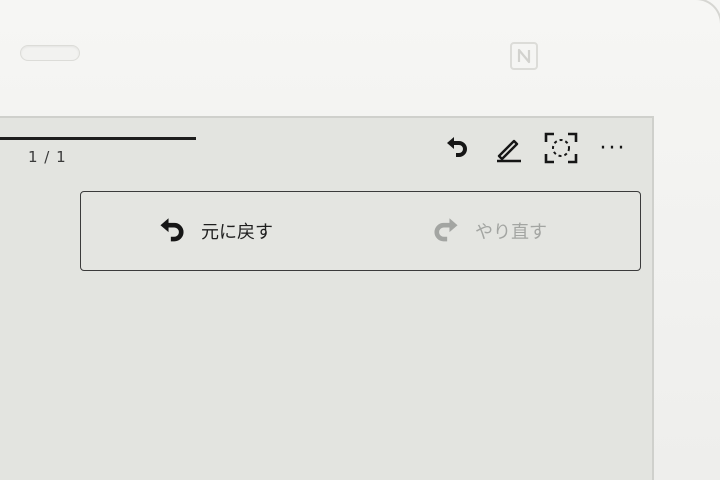 Image resolution: width=720 pixels, height=480 pixels. What do you see at coordinates (511, 232) in the screenshot?
I see `redo-label: やり直す` at bounding box center [511, 232].